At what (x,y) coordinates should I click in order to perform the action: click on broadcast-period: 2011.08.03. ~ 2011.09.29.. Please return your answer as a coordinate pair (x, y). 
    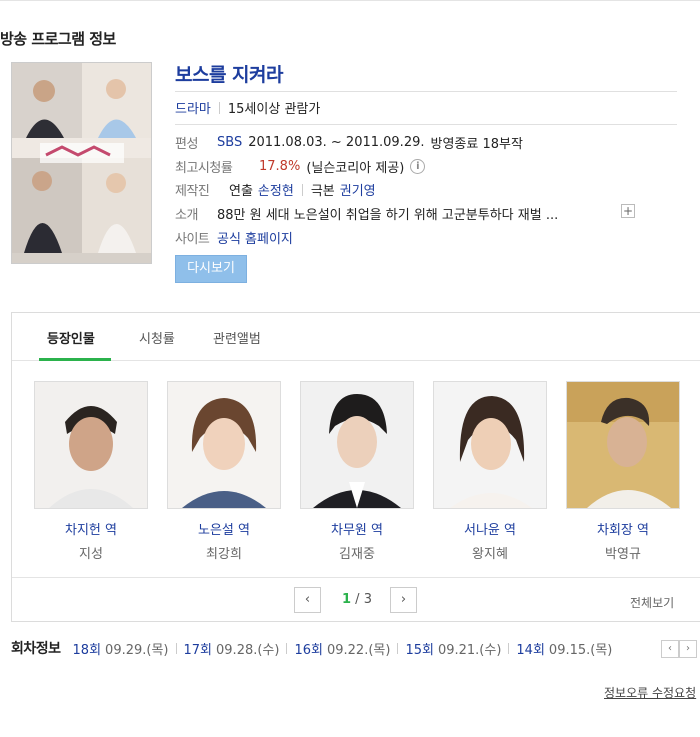
    Looking at the image, I should click on (336, 142).